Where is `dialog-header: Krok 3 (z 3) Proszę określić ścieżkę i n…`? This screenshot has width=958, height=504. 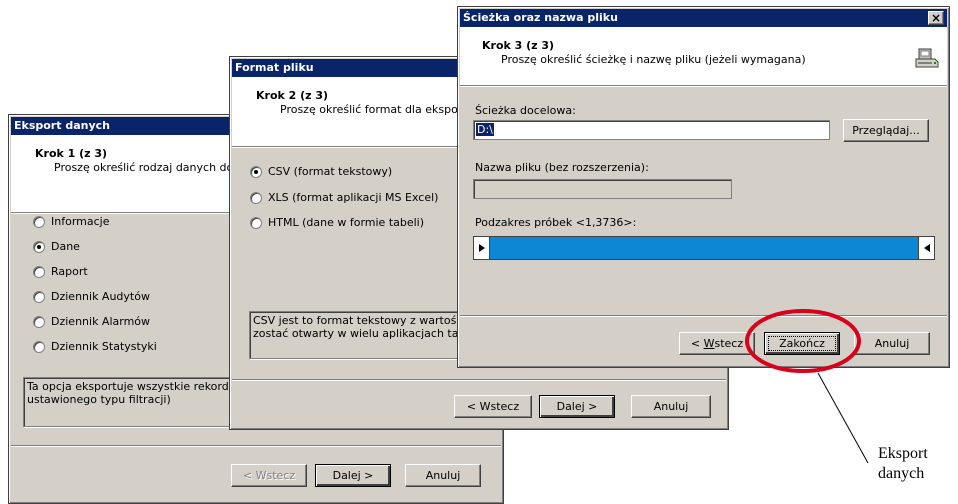
dialog-header: Krok 3 (z 3) Proszę określić ścieżkę i n… is located at coordinates (703, 56).